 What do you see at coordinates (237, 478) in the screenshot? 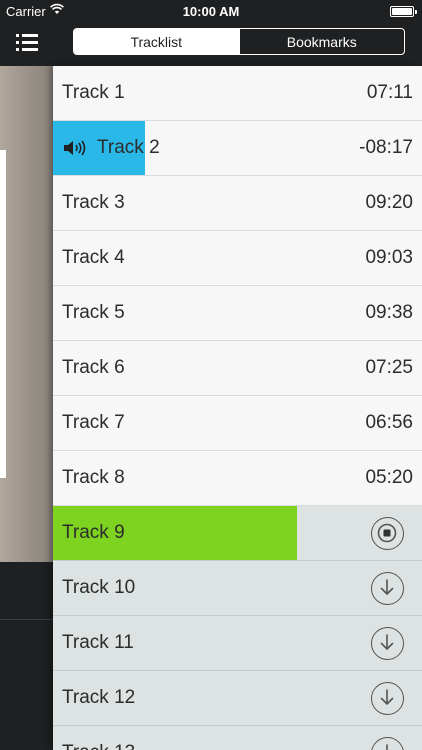
I see `track-row: Track 8 05:20` at bounding box center [237, 478].